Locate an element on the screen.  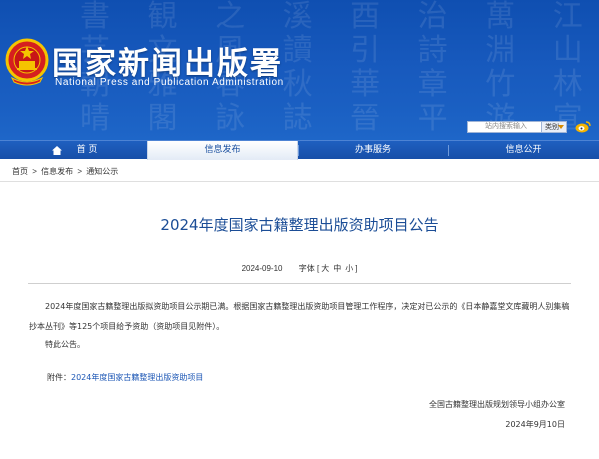
breadcrumb-info-release: 信息发布 is located at coordinates (57, 171).